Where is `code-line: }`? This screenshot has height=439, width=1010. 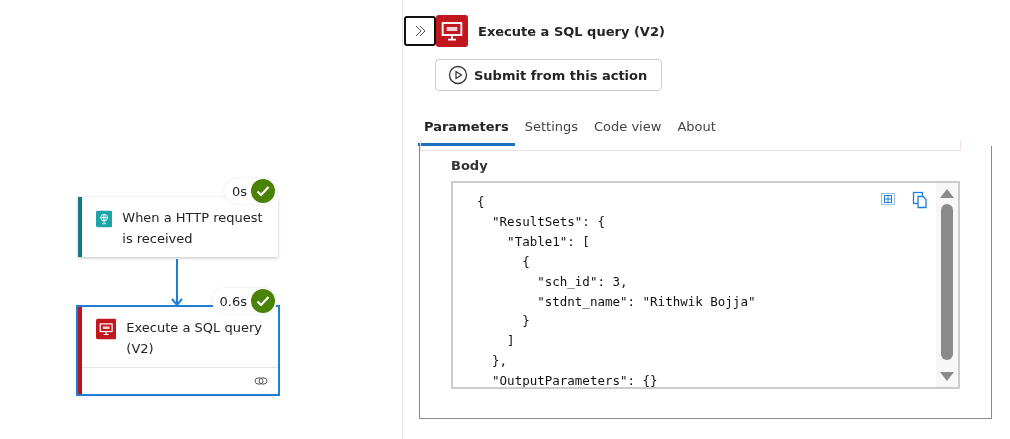 code-line: } is located at coordinates (525, 321).